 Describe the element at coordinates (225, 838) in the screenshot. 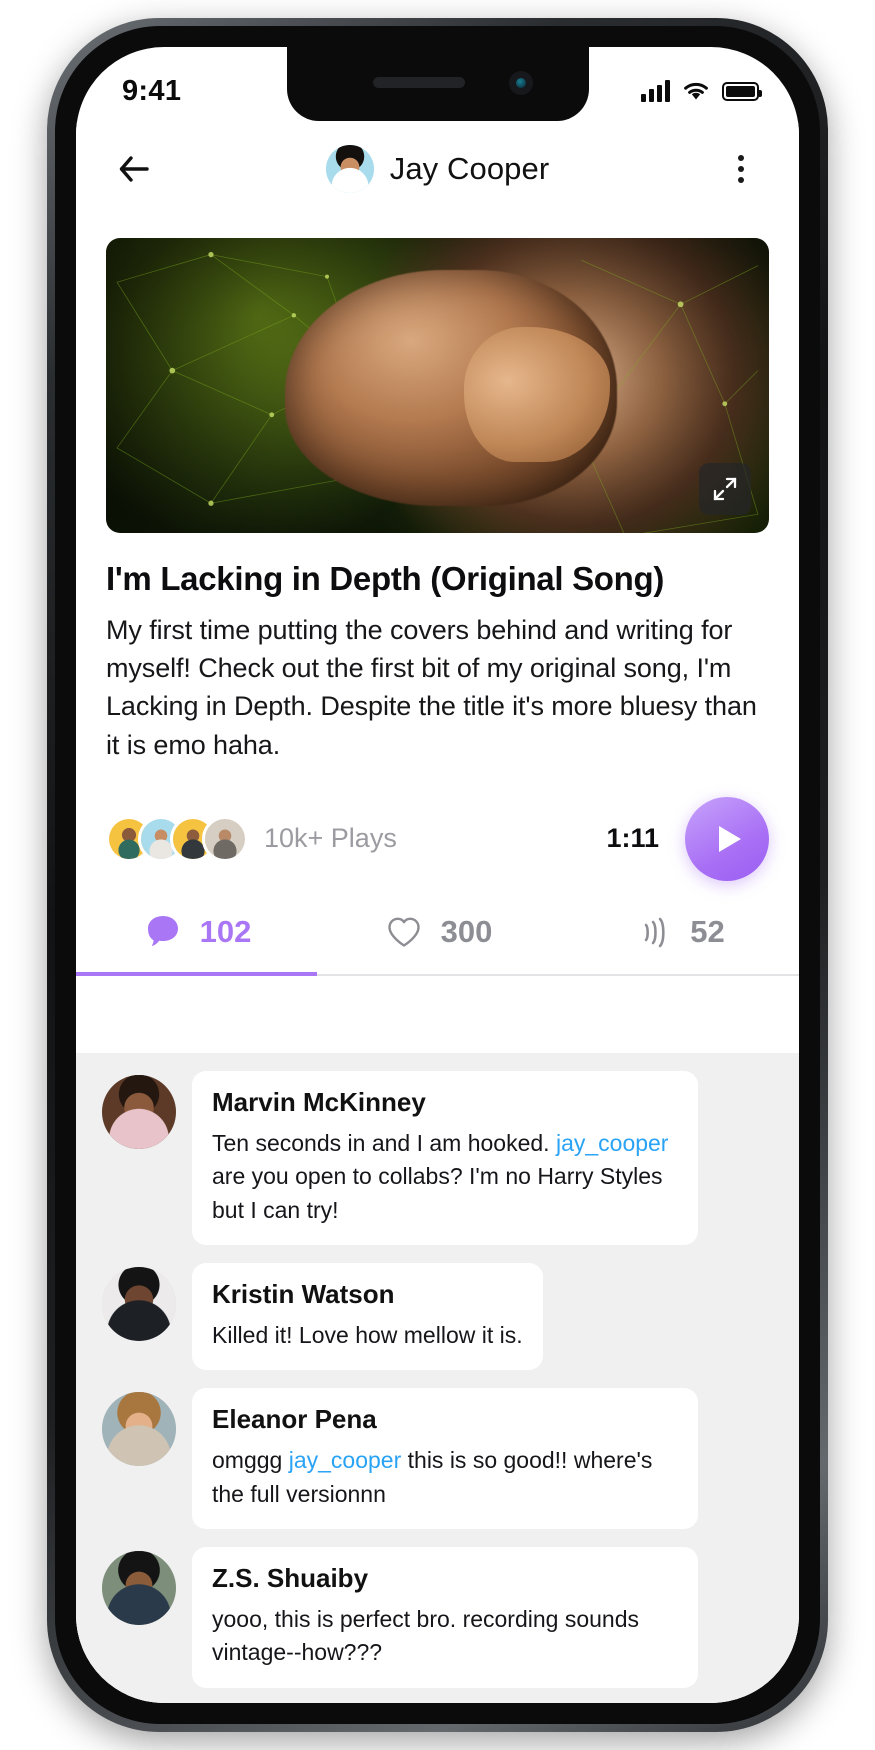

I see `listener-avatar` at that location.